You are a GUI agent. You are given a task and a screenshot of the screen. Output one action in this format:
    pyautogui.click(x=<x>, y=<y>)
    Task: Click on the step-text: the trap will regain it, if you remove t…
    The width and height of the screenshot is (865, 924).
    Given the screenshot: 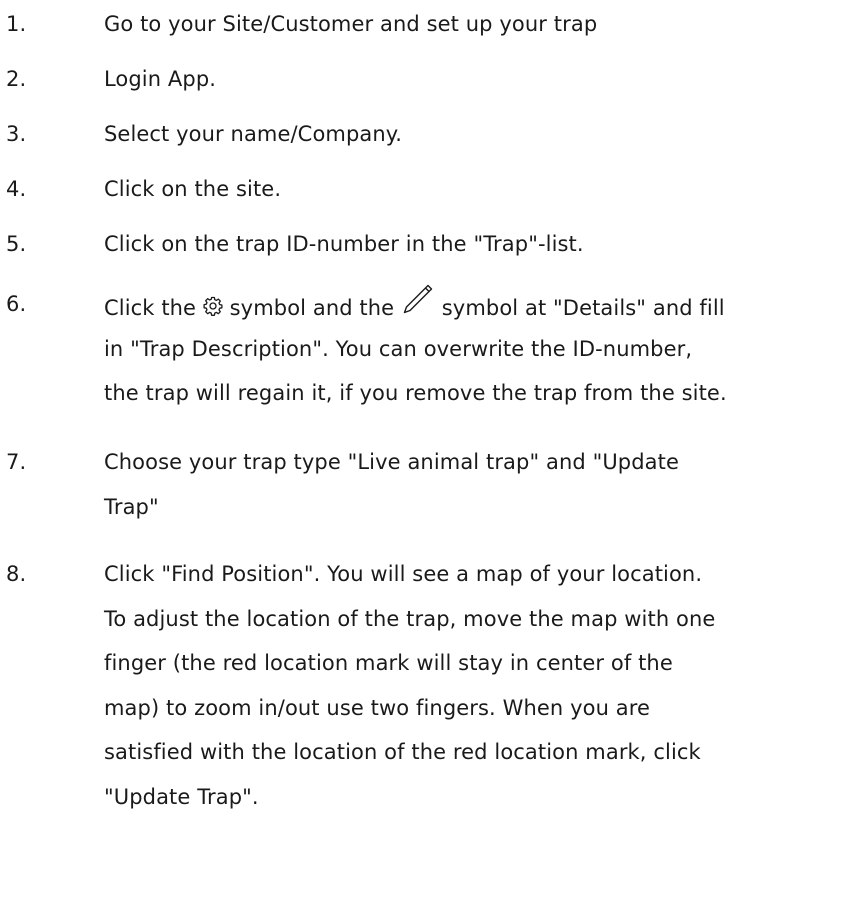 What is the action you would take?
    pyautogui.click(x=415, y=393)
    